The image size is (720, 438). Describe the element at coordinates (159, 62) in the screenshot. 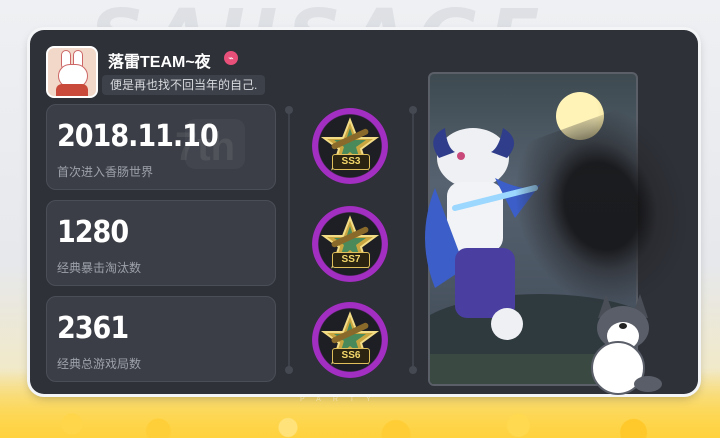

I see `player-name: 落雷TEAM~夜` at that location.